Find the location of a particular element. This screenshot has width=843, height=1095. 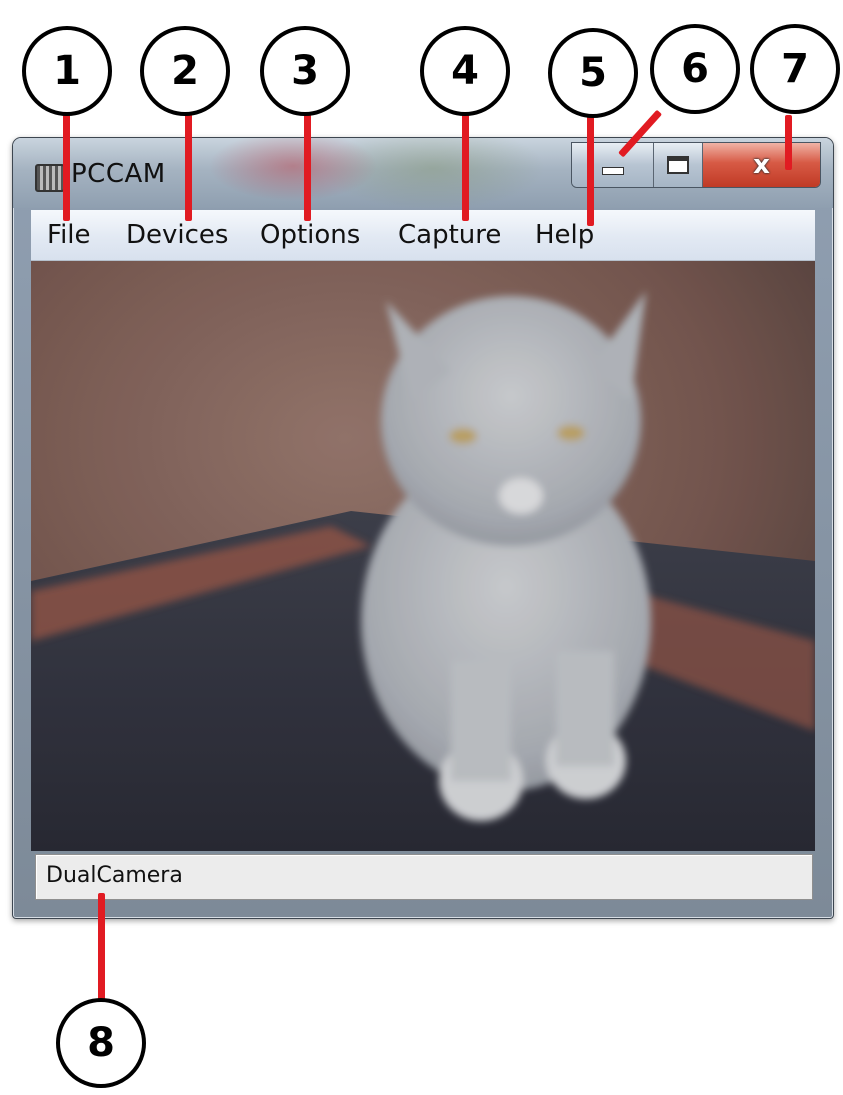

status-device-name: DualCamera is located at coordinates (114, 875).